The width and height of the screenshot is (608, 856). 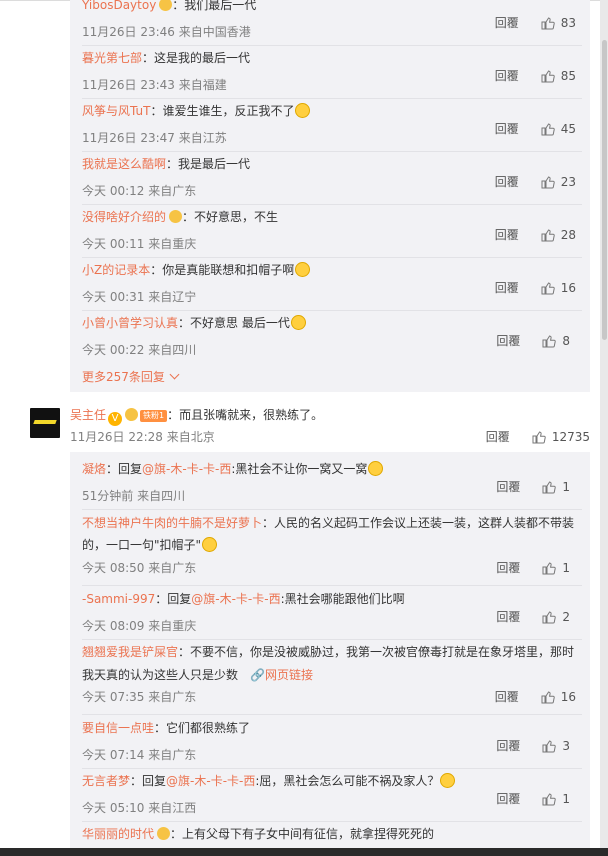 I want to click on comment-text: ：不好意思，不生, so click(x=230, y=217).